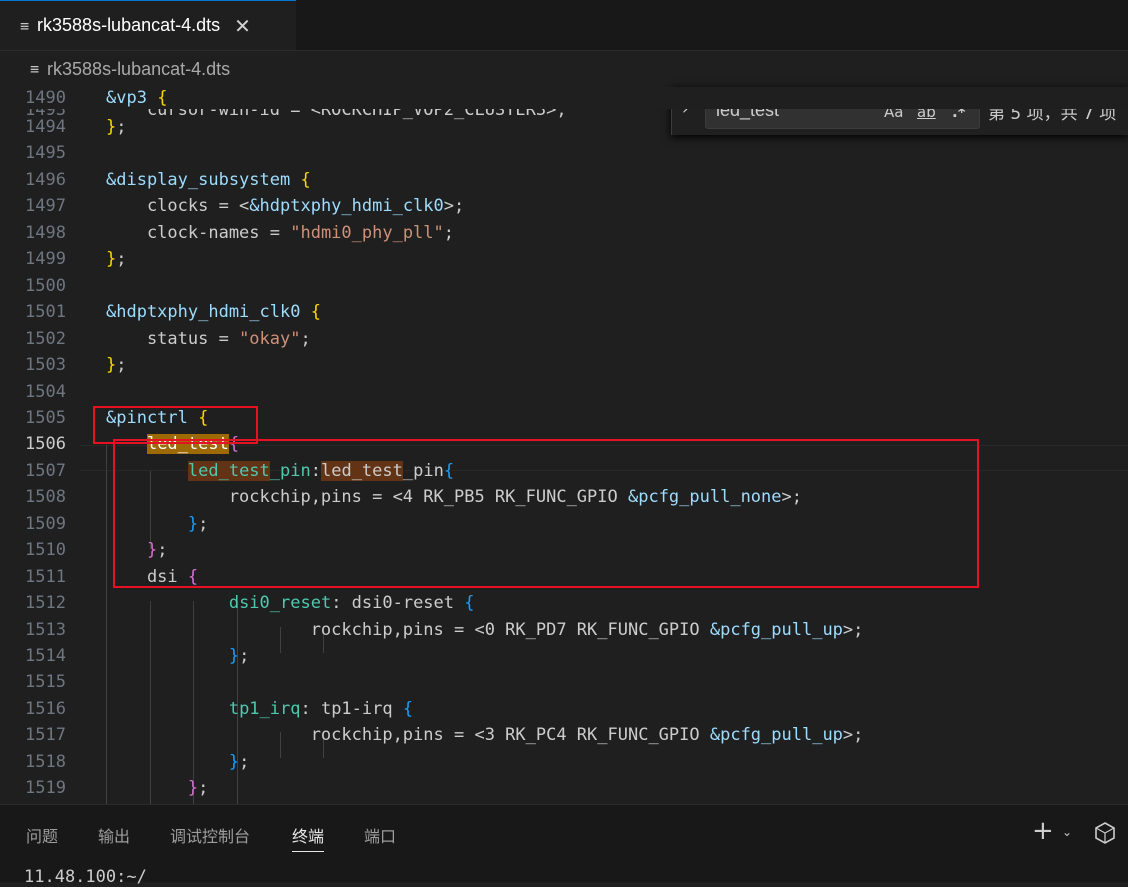 The image size is (1128, 887). Describe the element at coordinates (264, 708) in the screenshot. I see `code-token: tp1_irq` at that location.